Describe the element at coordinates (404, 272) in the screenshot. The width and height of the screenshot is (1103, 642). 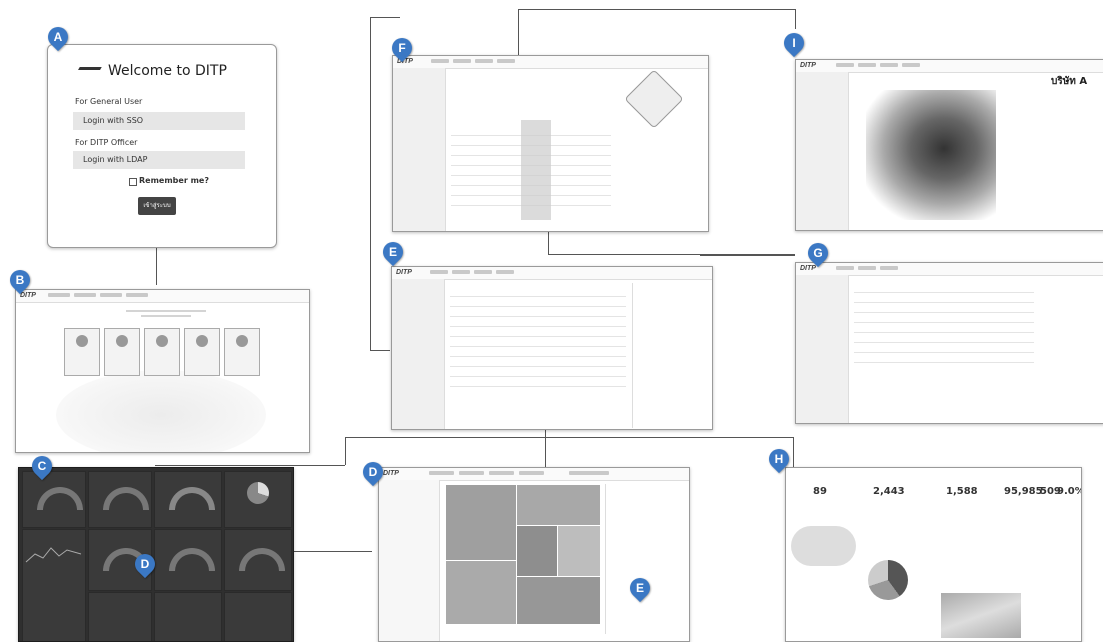
I see `search-logo: DITP` at that location.